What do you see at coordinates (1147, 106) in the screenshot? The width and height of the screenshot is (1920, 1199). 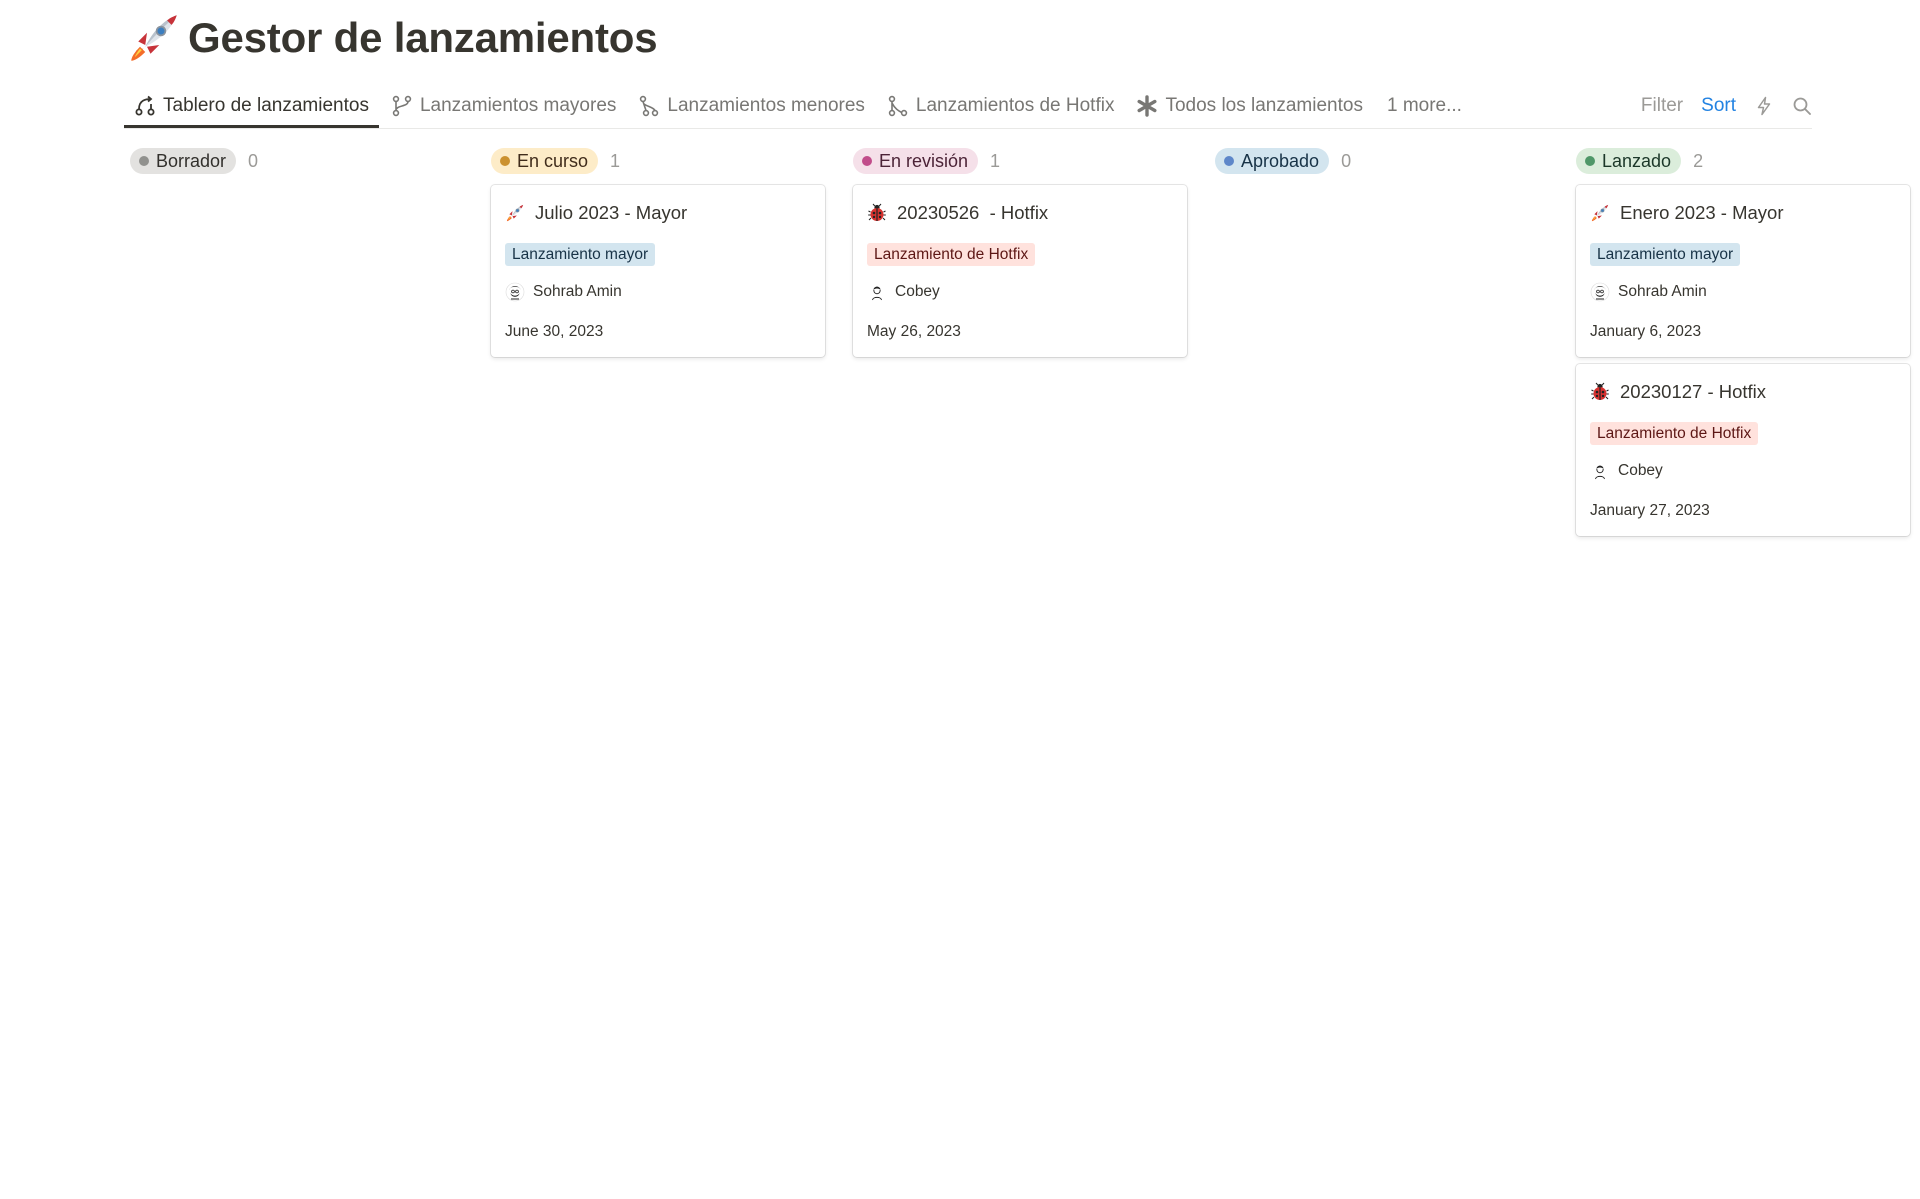 I see `asterisk-icon` at bounding box center [1147, 106].